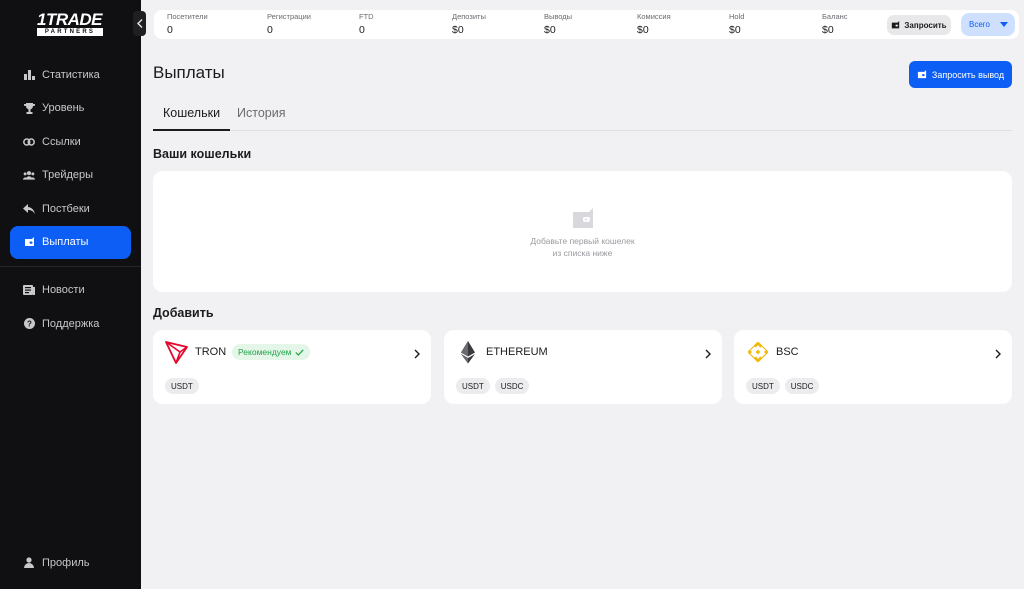  I want to click on stat-label: Hold, so click(737, 16).